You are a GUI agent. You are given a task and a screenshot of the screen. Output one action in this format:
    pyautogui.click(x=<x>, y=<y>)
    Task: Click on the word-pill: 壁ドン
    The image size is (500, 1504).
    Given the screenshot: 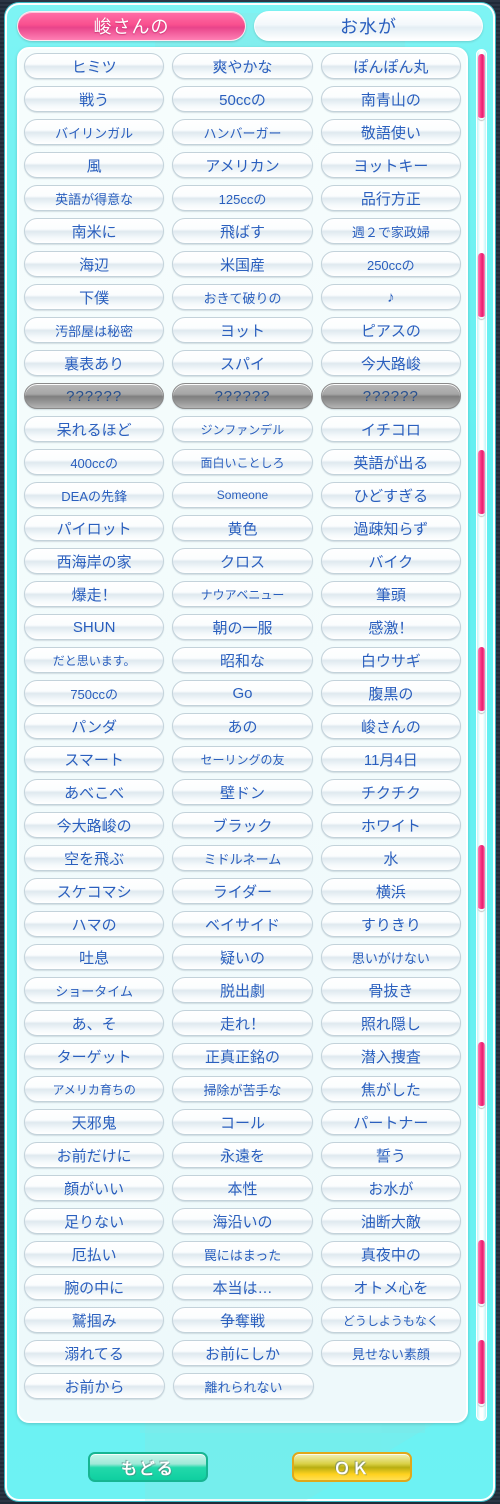 What is the action you would take?
    pyautogui.click(x=242, y=792)
    